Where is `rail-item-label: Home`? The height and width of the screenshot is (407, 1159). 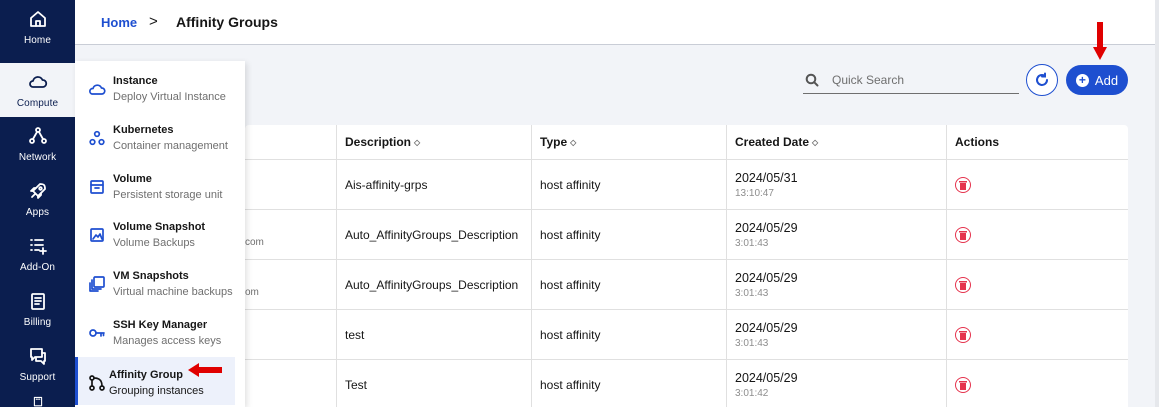 rail-item-label: Home is located at coordinates (37, 40).